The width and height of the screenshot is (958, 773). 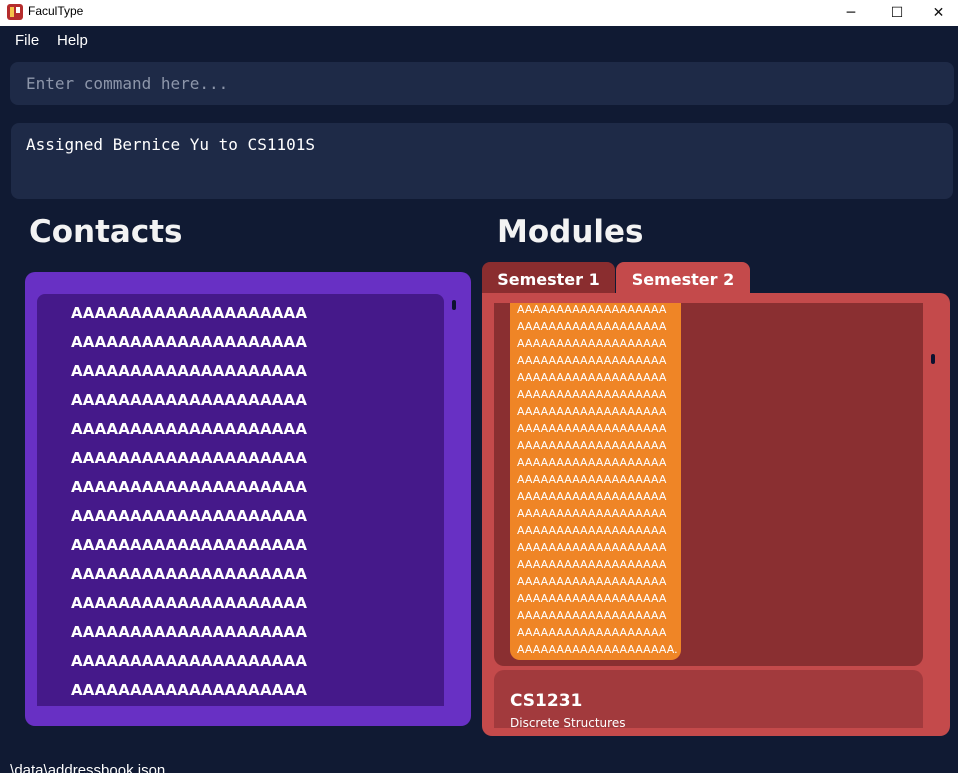 I want to click on tab-semester-1: Semester 1, so click(x=548, y=279).